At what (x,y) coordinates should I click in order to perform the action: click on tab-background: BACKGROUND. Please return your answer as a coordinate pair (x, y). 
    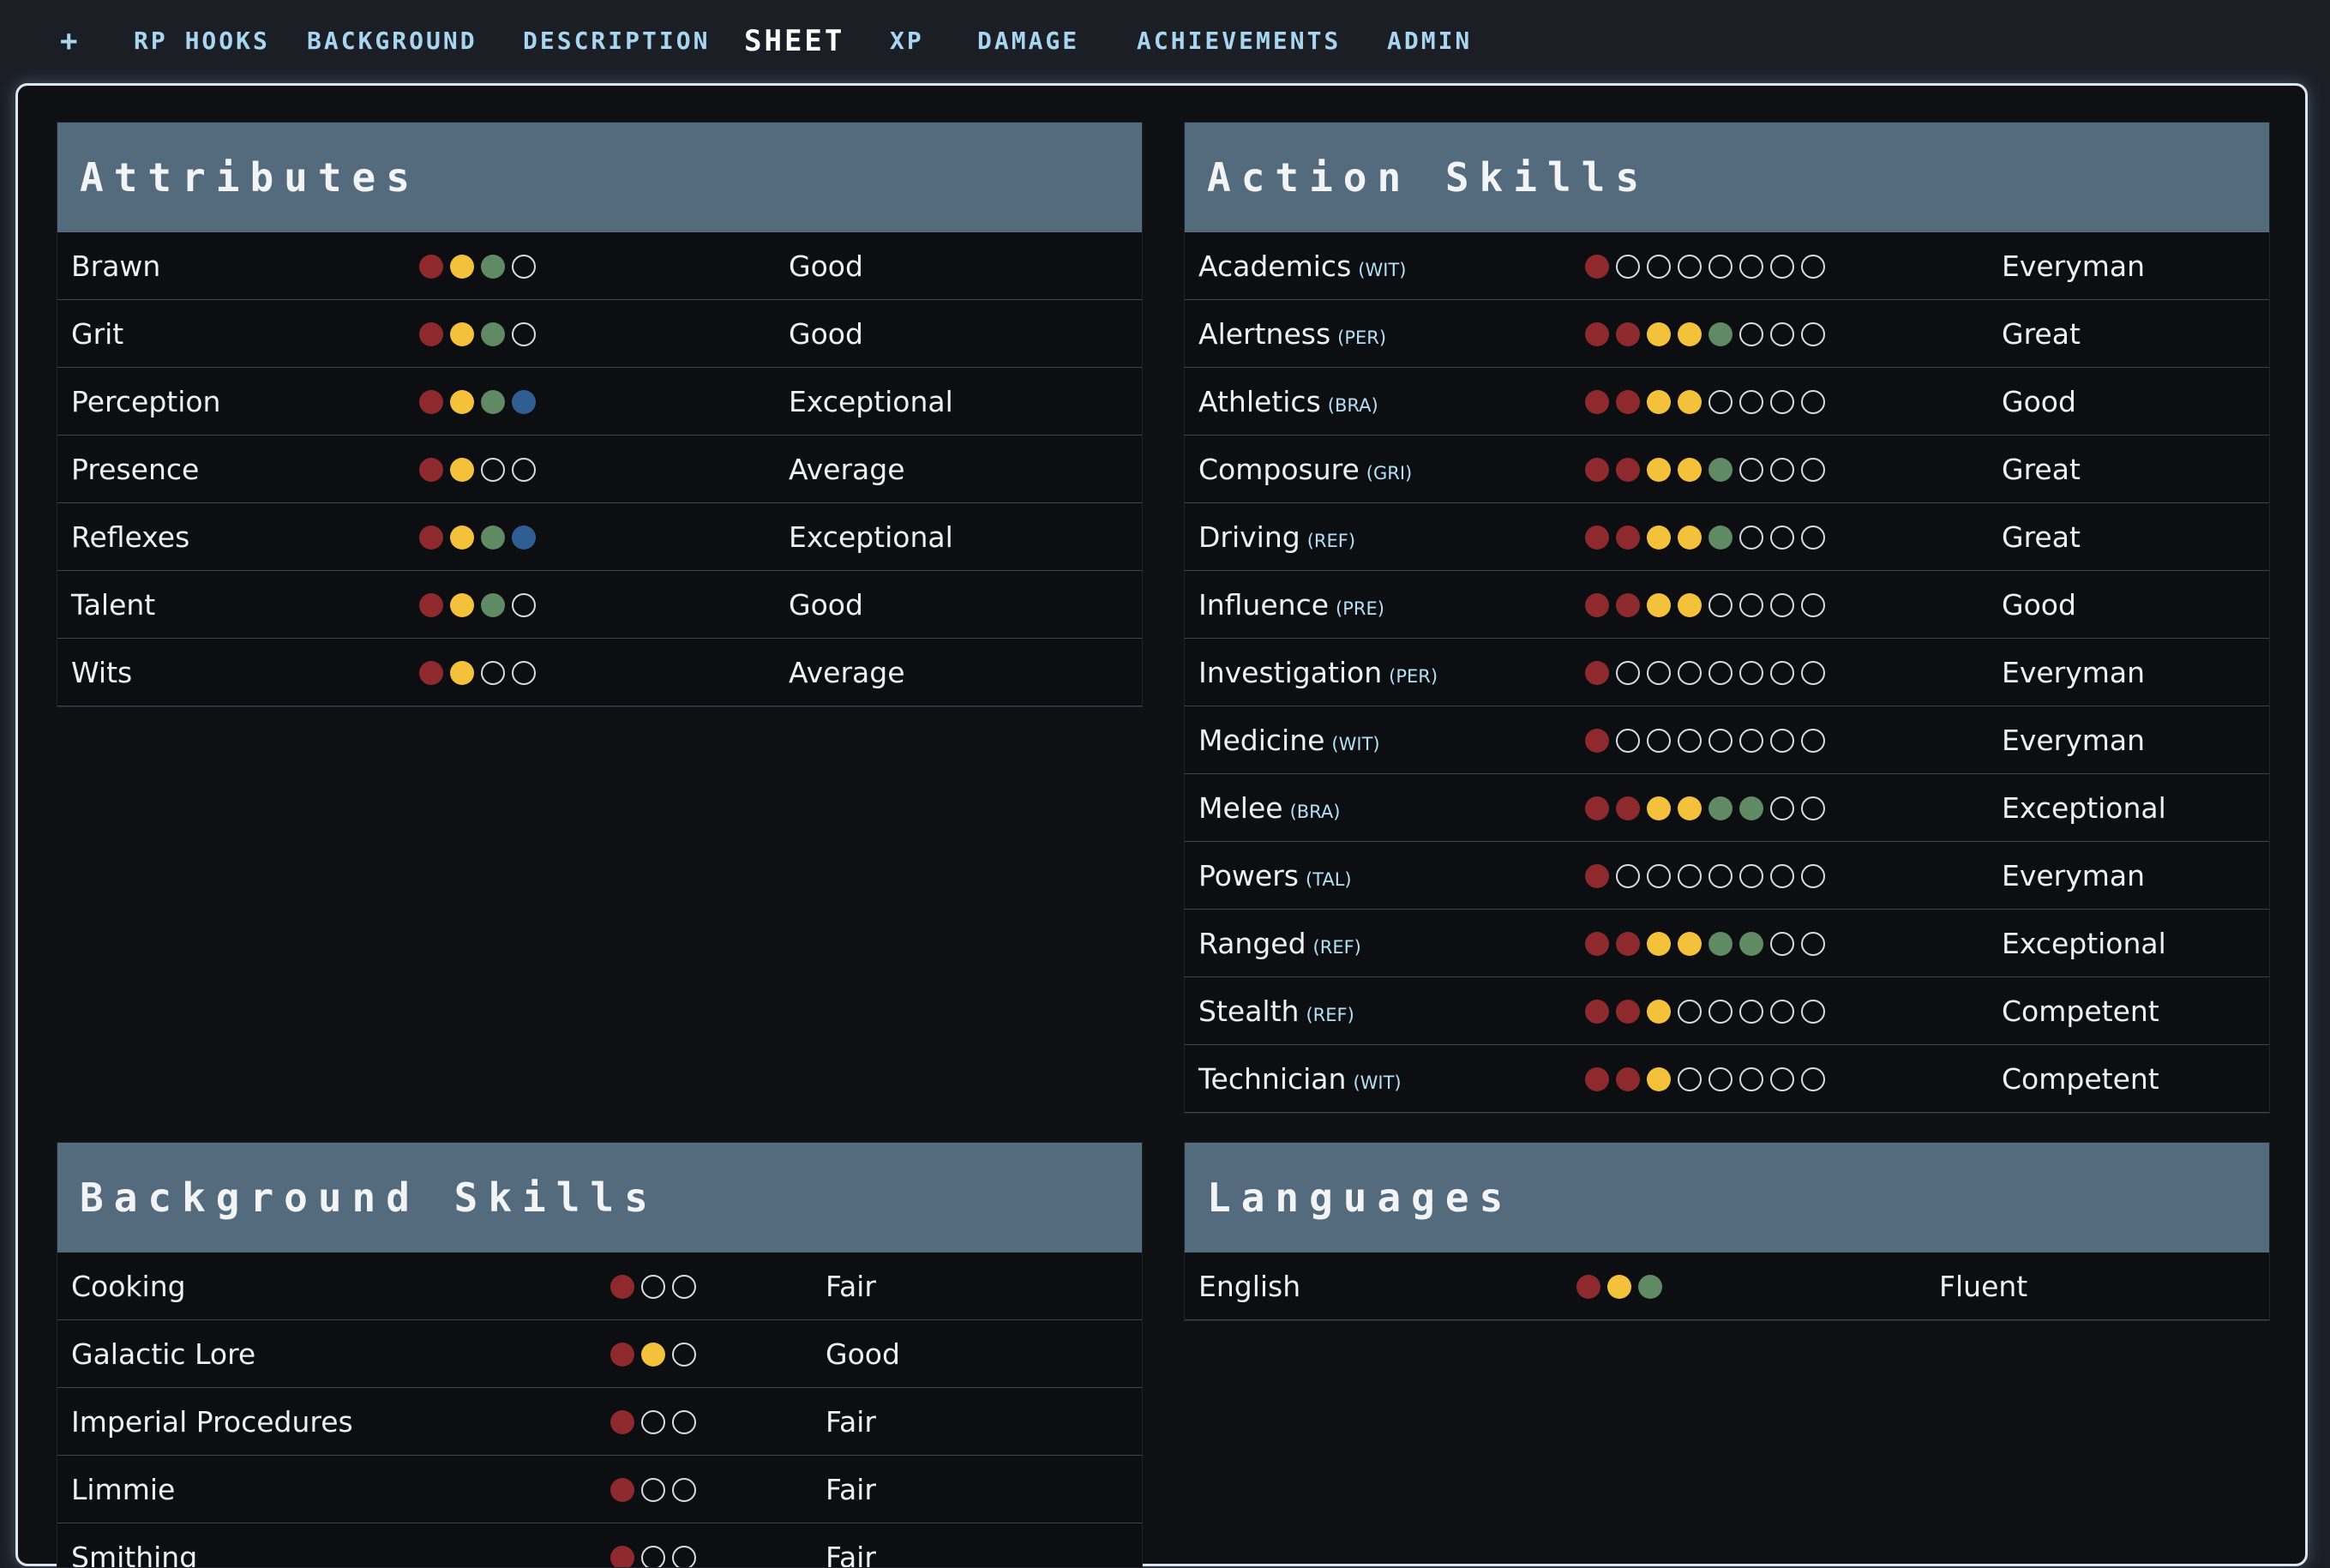
    Looking at the image, I should click on (392, 41).